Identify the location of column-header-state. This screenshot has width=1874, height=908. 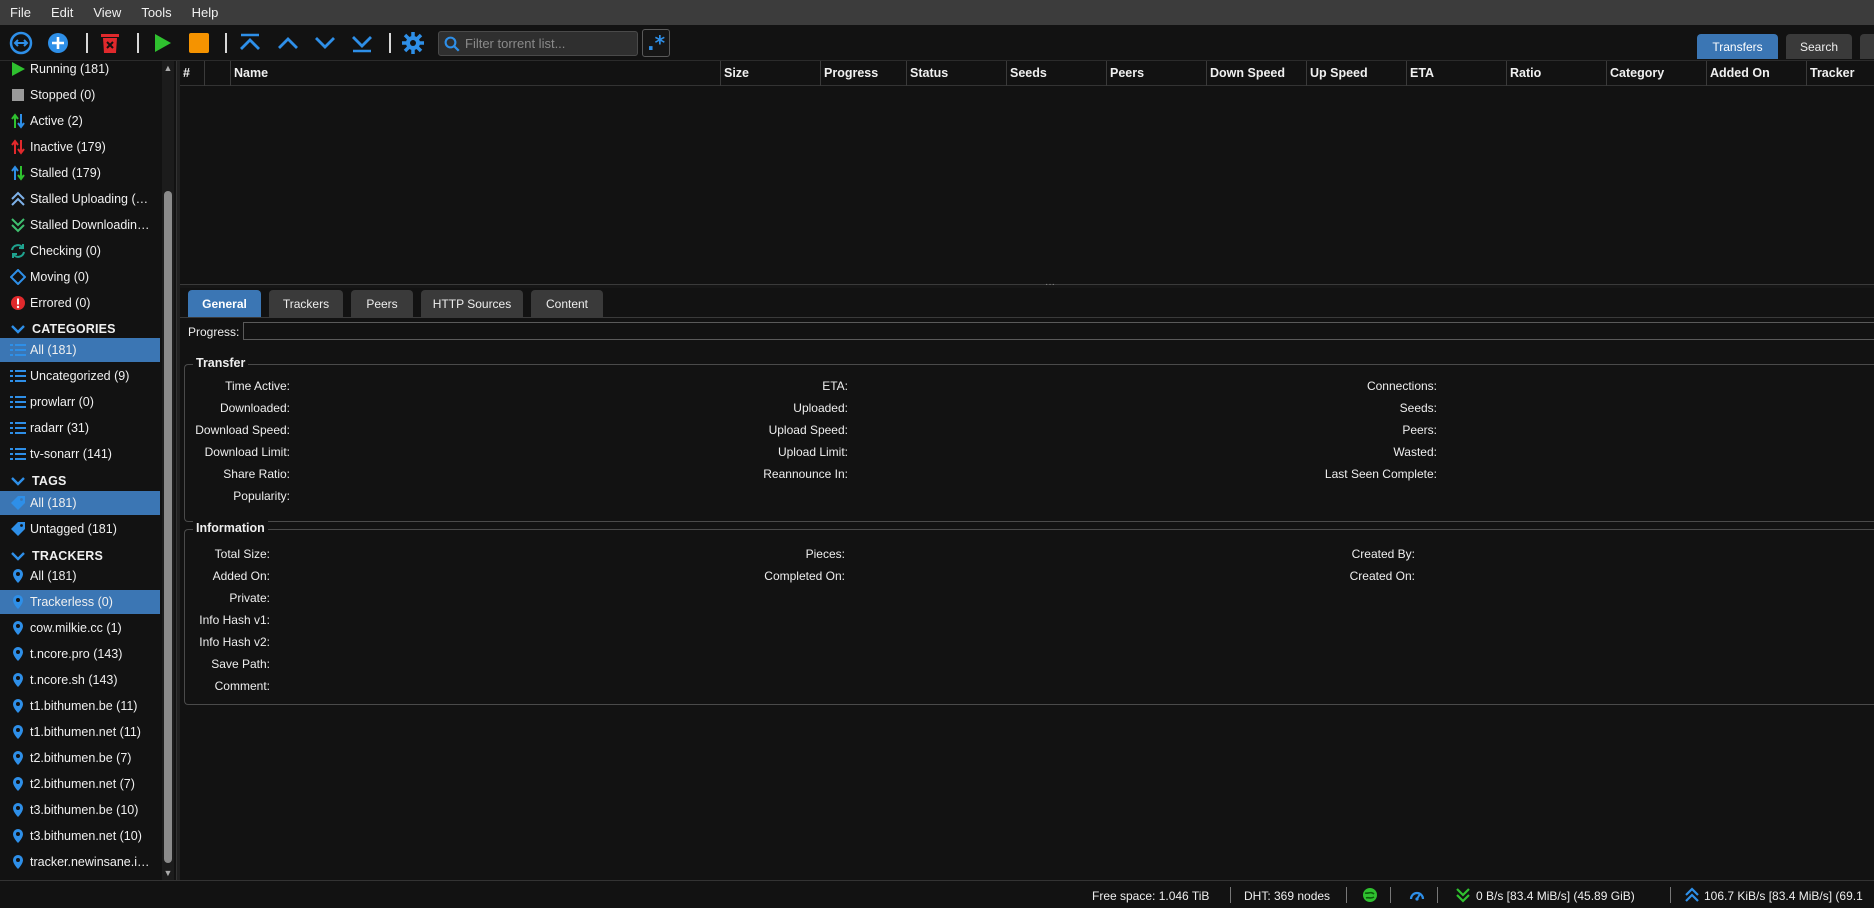
(214, 73).